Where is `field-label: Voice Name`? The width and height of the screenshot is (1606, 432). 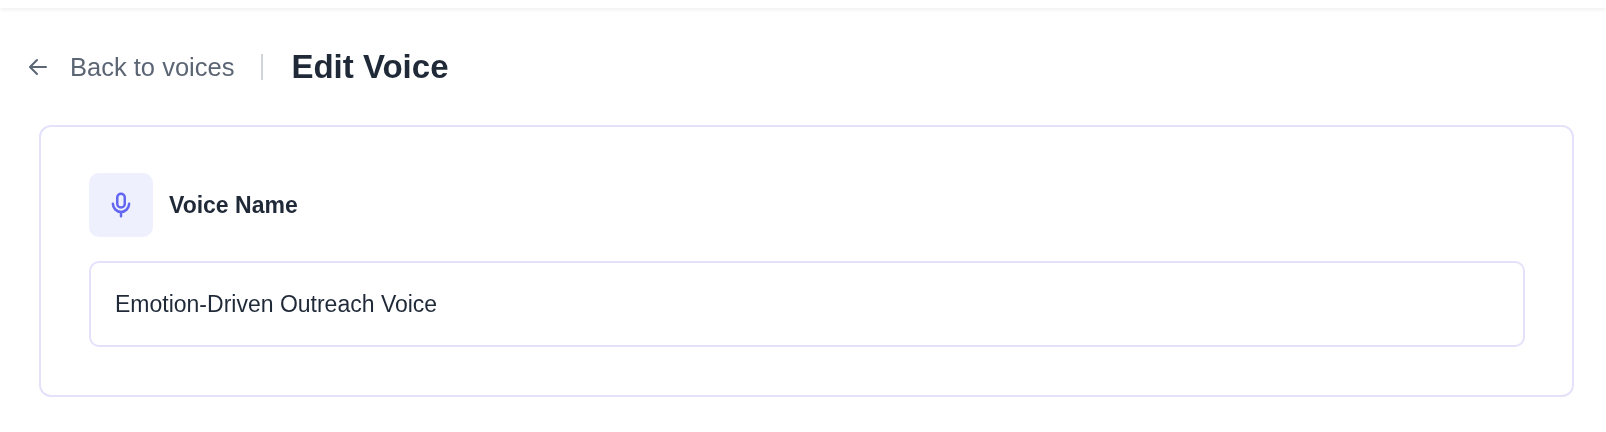
field-label: Voice Name is located at coordinates (233, 205).